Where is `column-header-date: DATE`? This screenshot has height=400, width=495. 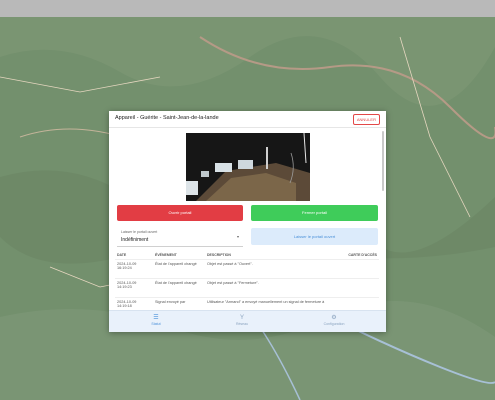
column-header-date: DATE is located at coordinates (122, 255).